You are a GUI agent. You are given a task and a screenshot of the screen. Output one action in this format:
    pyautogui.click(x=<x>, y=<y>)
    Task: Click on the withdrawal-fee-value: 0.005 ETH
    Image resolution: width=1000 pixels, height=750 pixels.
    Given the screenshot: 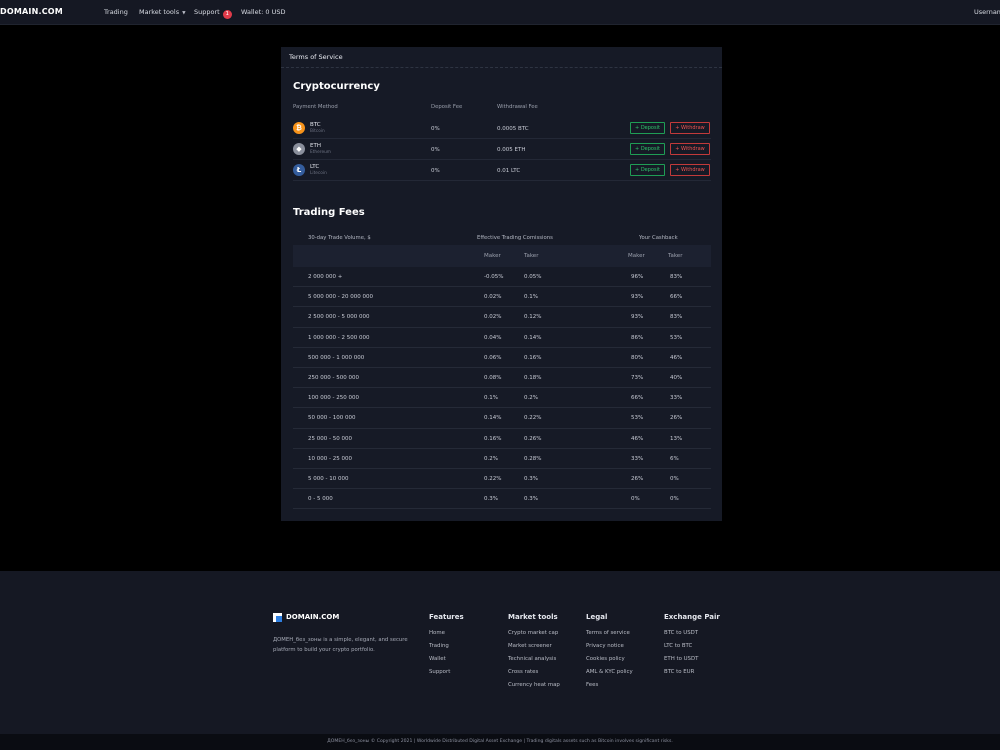 What is the action you would take?
    pyautogui.click(x=511, y=150)
    